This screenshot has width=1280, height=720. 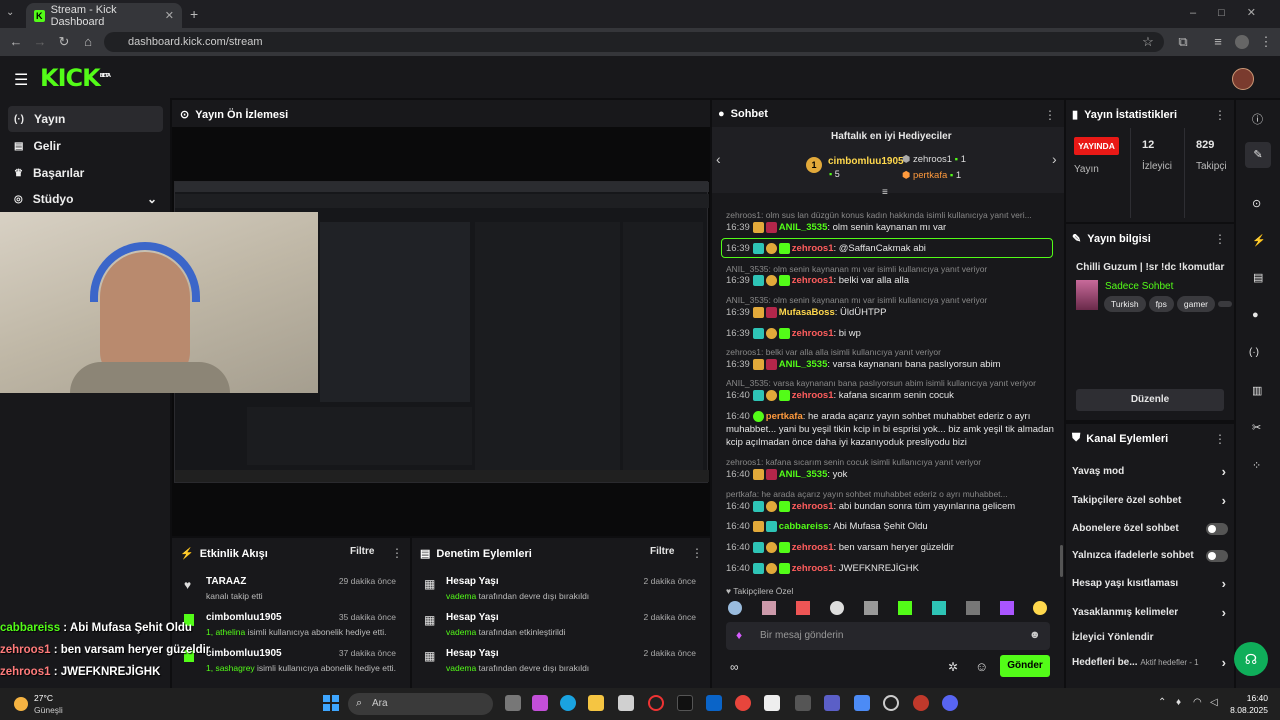 I want to click on category-name: Sadece Sohbet, so click(x=1139, y=286).